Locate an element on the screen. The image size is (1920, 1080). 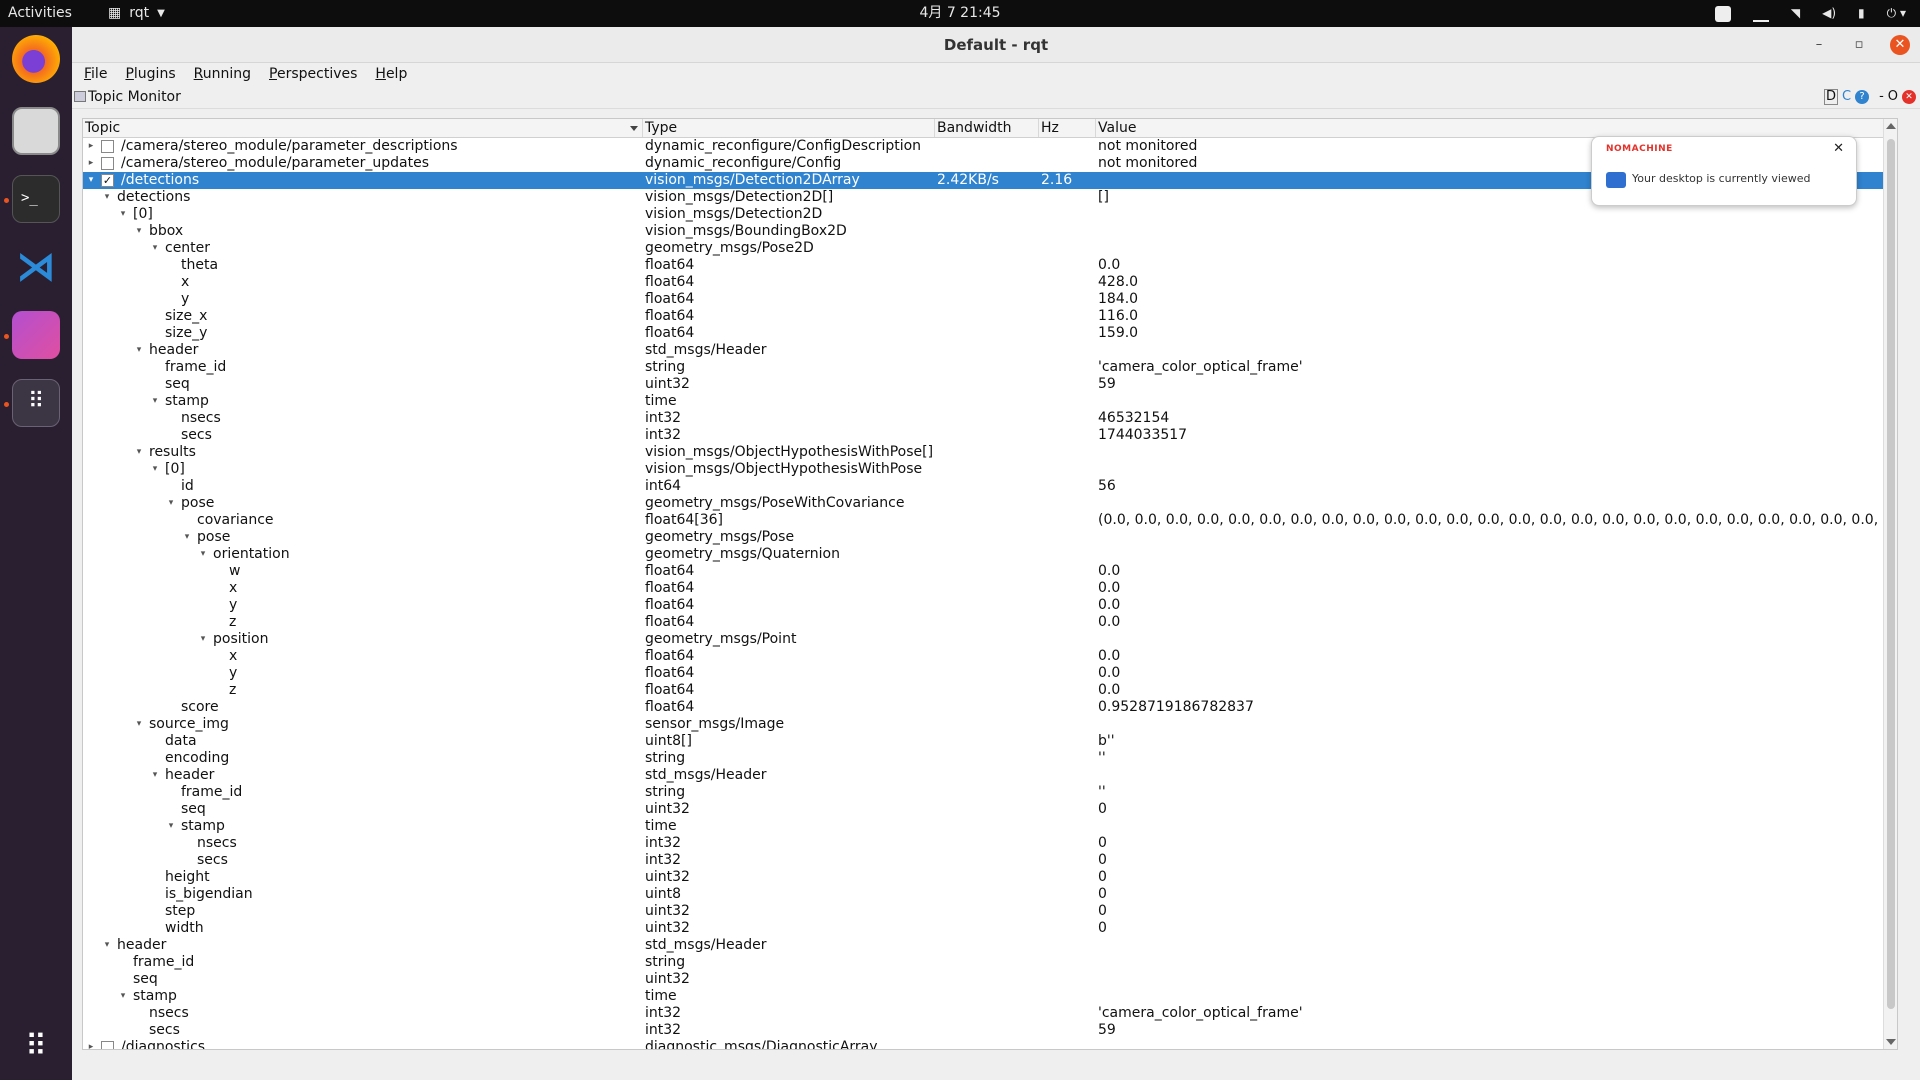
tree-row: secs int32 0 is located at coordinates (990, 860).